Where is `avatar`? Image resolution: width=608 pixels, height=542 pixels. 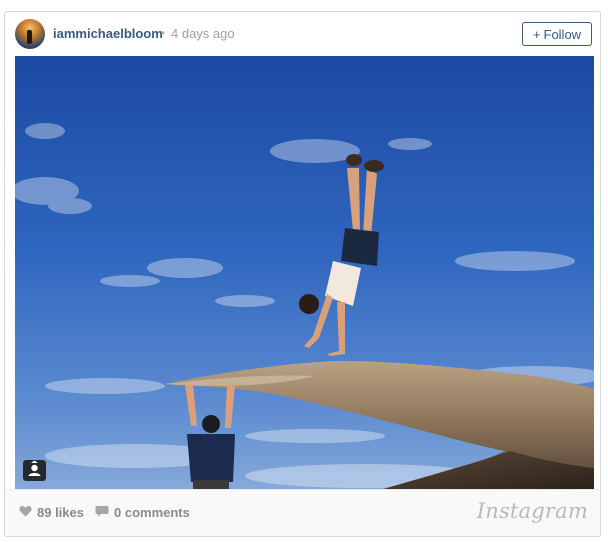
avatar is located at coordinates (30, 34).